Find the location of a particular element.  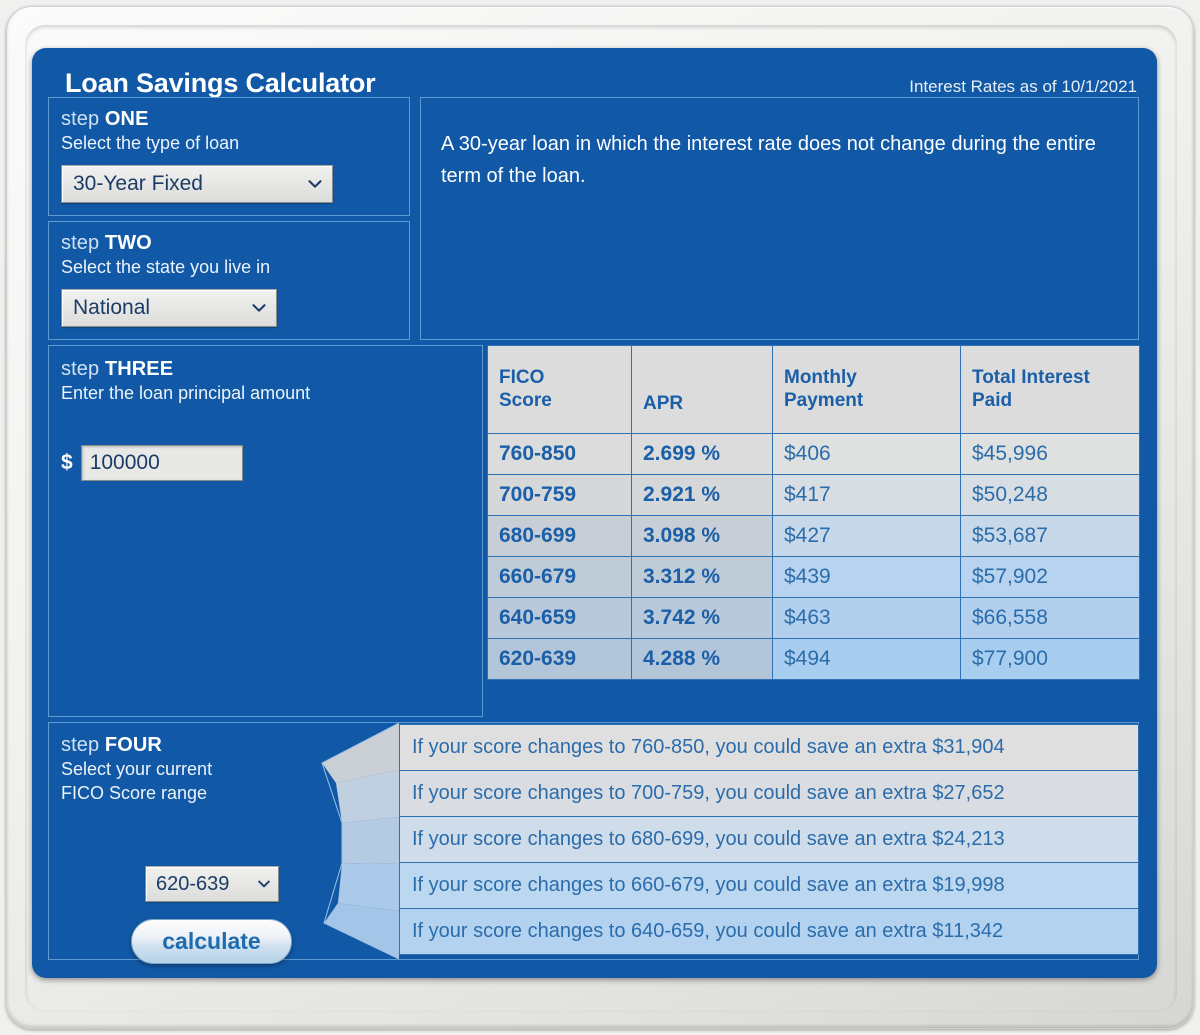

step-four-description-line1: Select your current is located at coordinates (137, 769).